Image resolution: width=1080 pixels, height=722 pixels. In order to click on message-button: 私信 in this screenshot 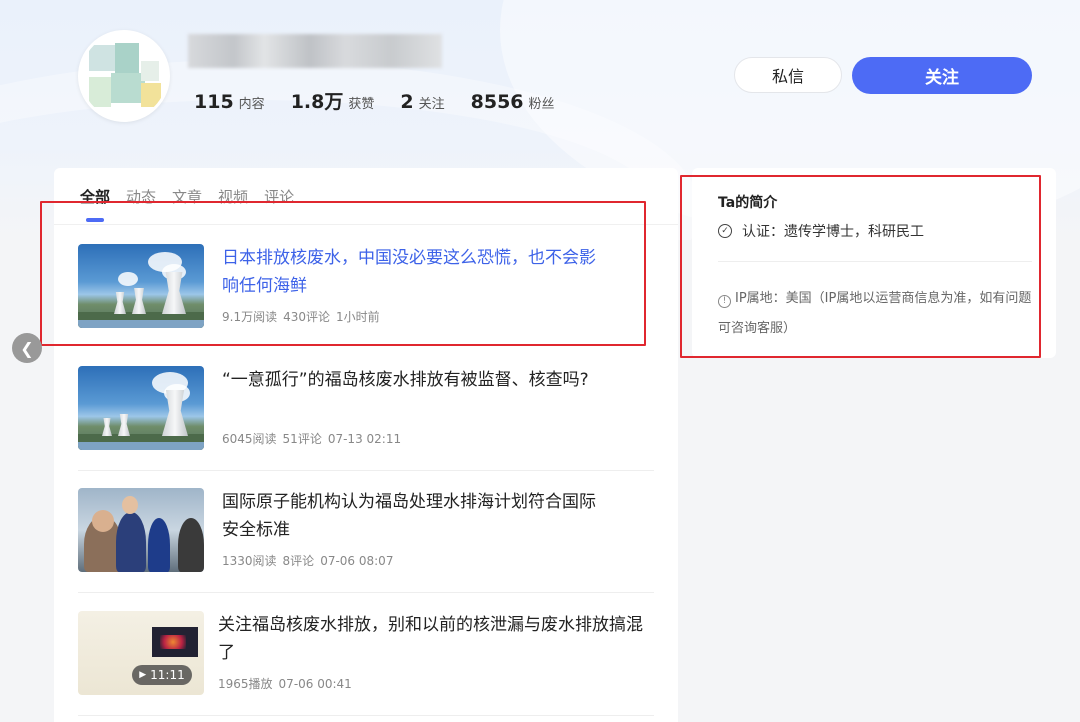, I will do `click(788, 75)`.